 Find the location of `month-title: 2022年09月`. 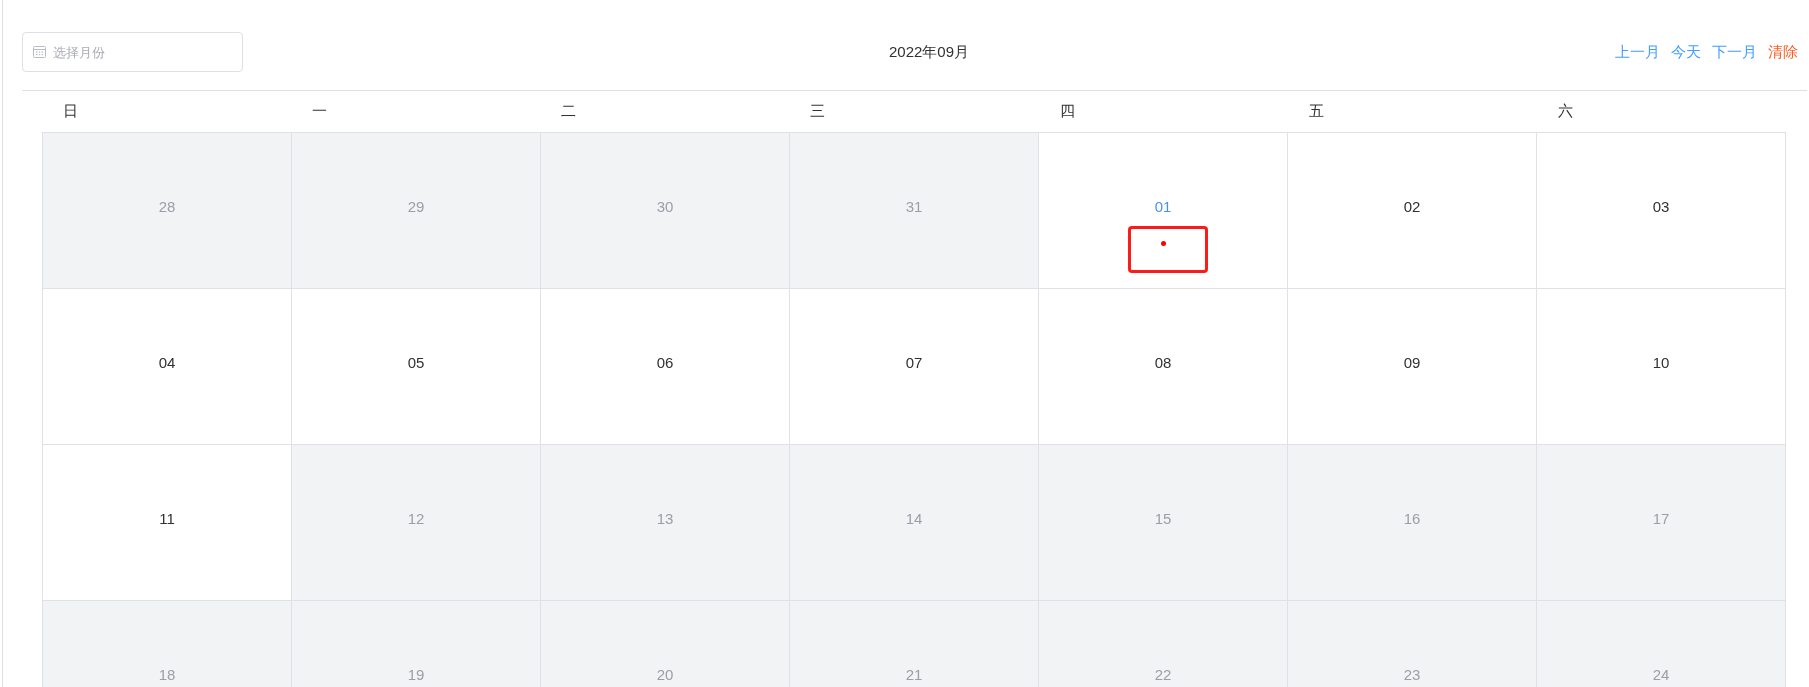

month-title: 2022年09月 is located at coordinates (929, 52).